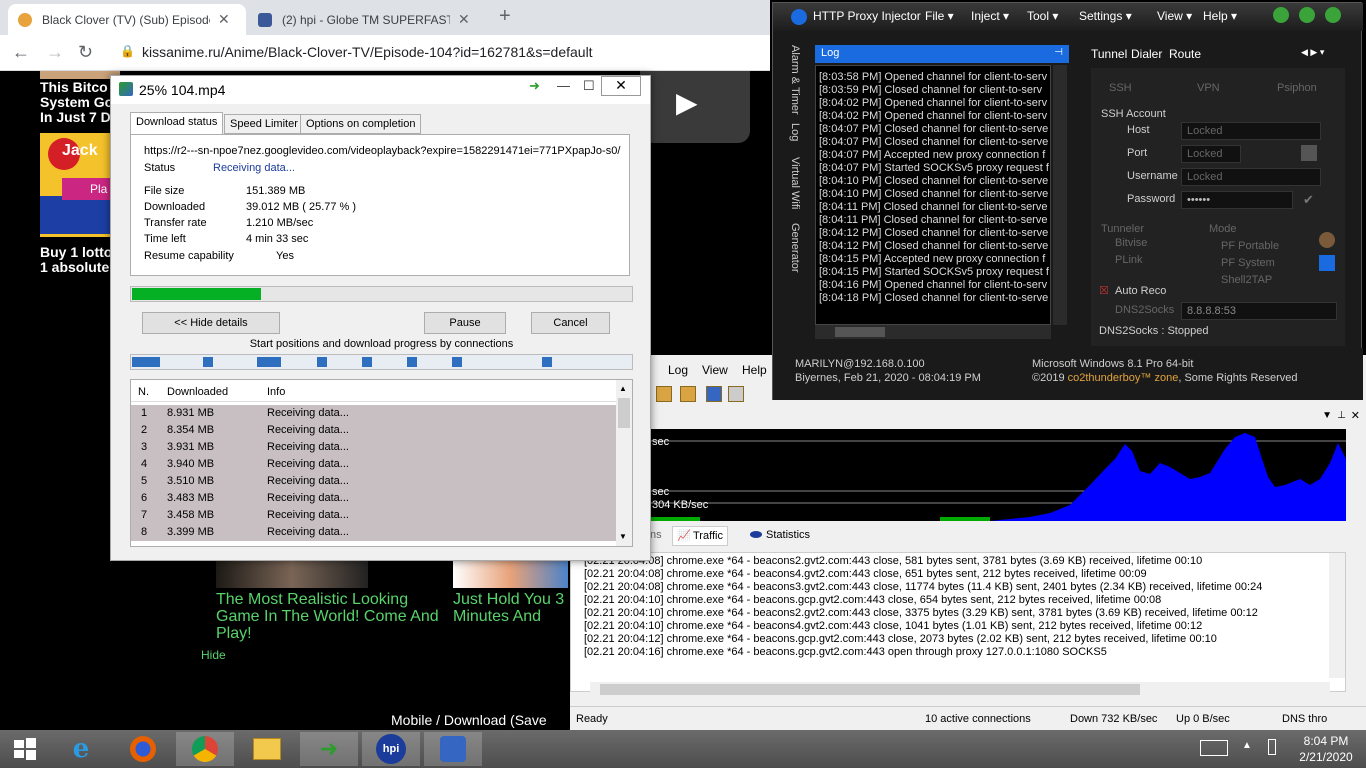  I want to click on close-panel-icon: ✕, so click(1355, 415).